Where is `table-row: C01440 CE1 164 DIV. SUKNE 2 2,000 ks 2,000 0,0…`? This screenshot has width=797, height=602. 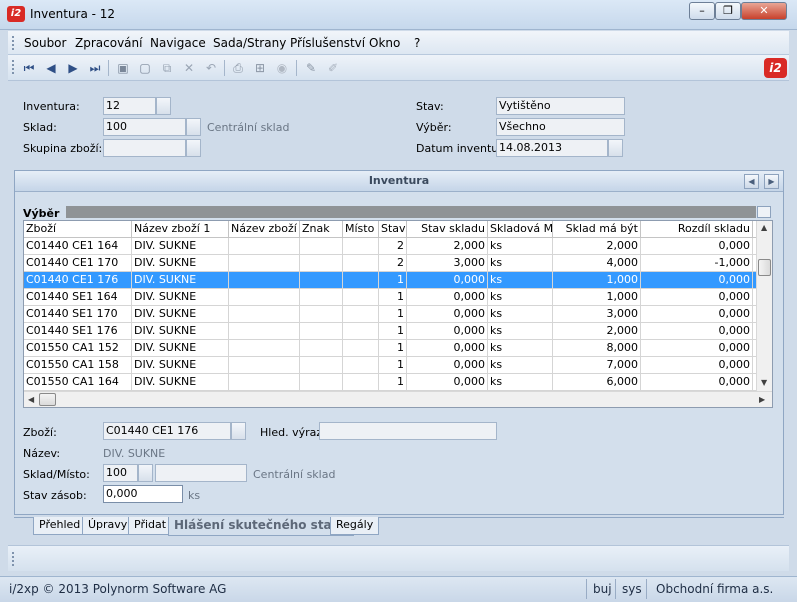 table-row: C01440 CE1 164 DIV. SUKNE 2 2,000 ks 2,000 0,0… is located at coordinates (390, 246).